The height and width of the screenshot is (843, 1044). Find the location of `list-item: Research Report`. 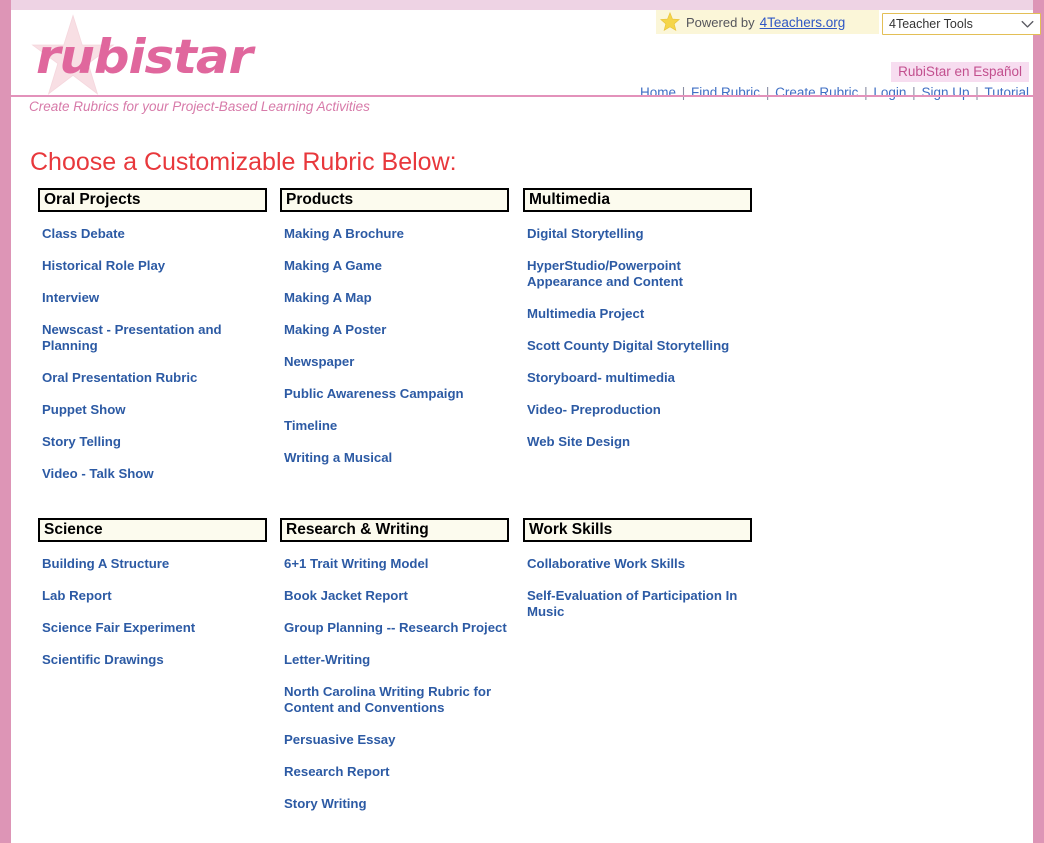

list-item: Research Report is located at coordinates (394, 772).